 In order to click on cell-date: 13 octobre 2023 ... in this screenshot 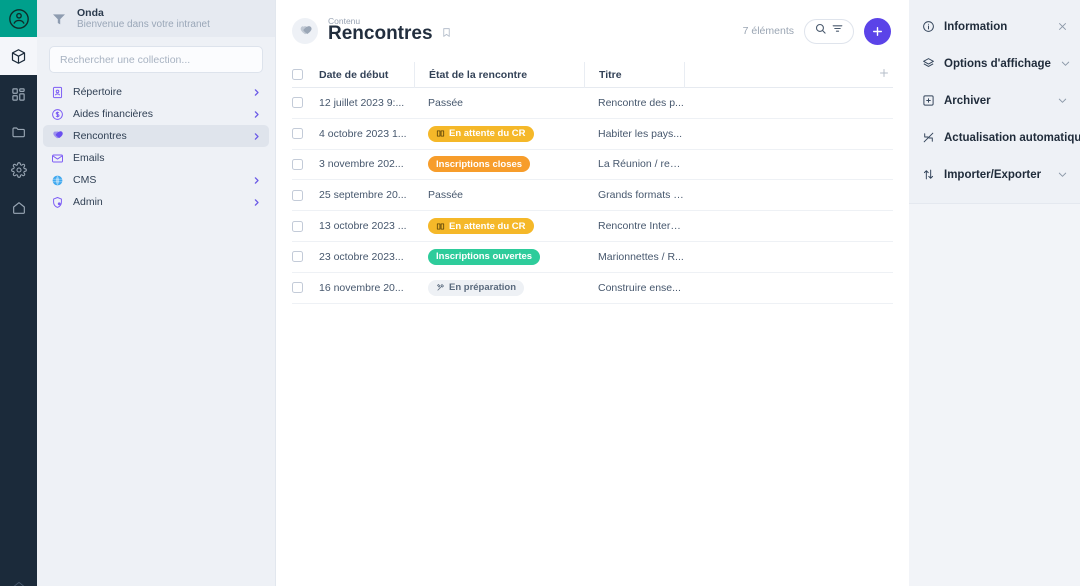, I will do `click(363, 226)`.